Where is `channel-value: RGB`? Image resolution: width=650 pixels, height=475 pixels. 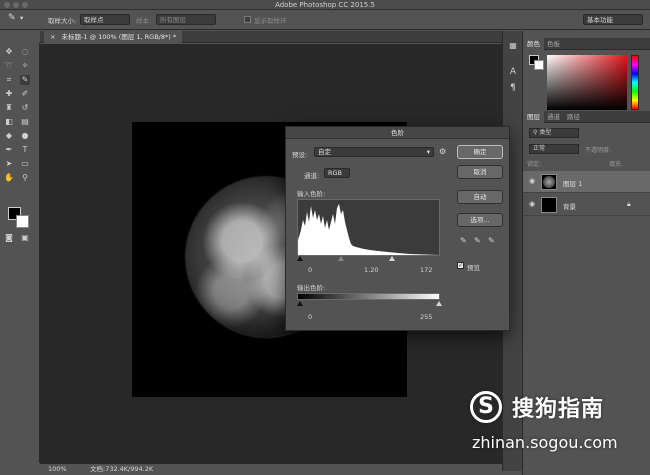 channel-value: RGB is located at coordinates (335, 173).